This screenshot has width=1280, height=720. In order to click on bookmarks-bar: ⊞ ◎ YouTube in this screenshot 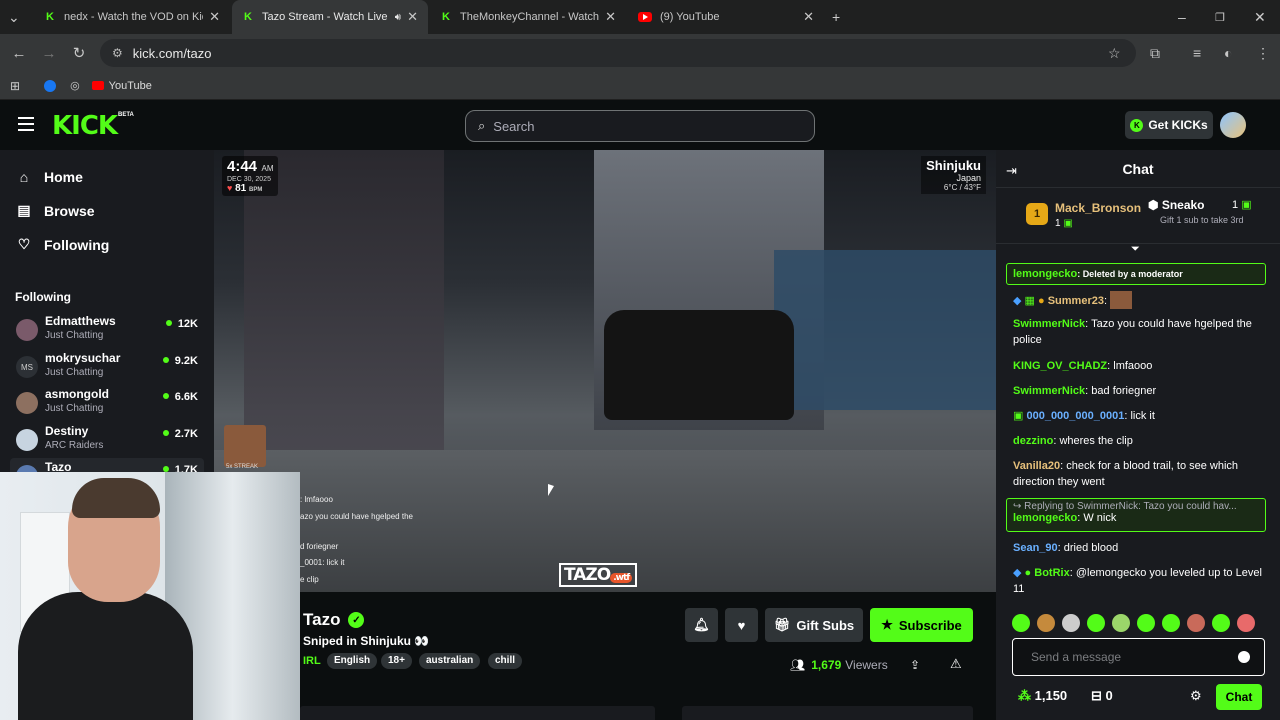, I will do `click(640, 86)`.